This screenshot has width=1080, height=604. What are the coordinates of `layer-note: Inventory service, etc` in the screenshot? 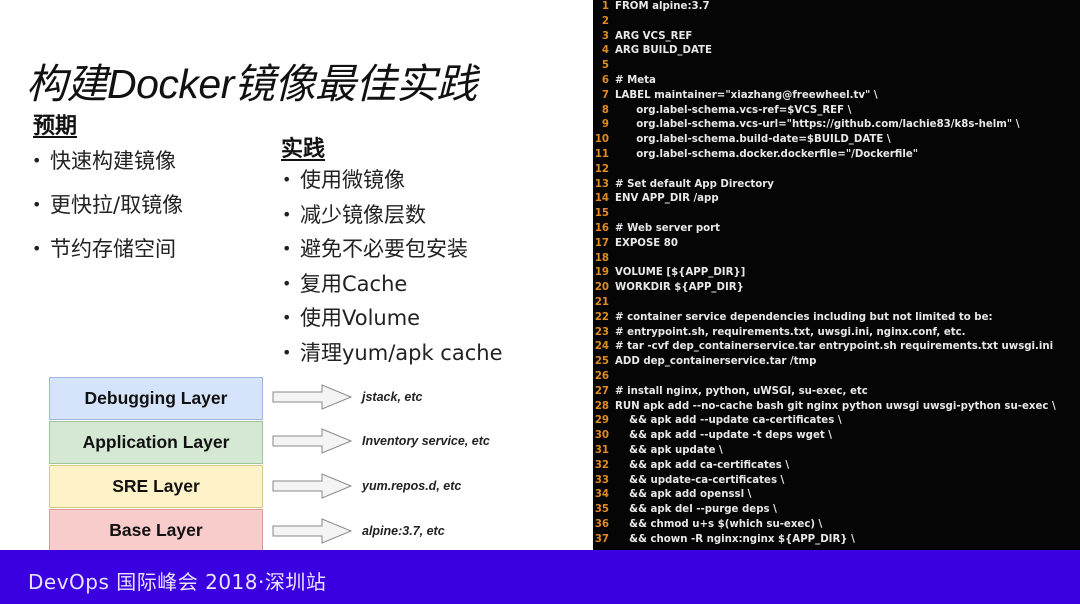 It's located at (426, 441).